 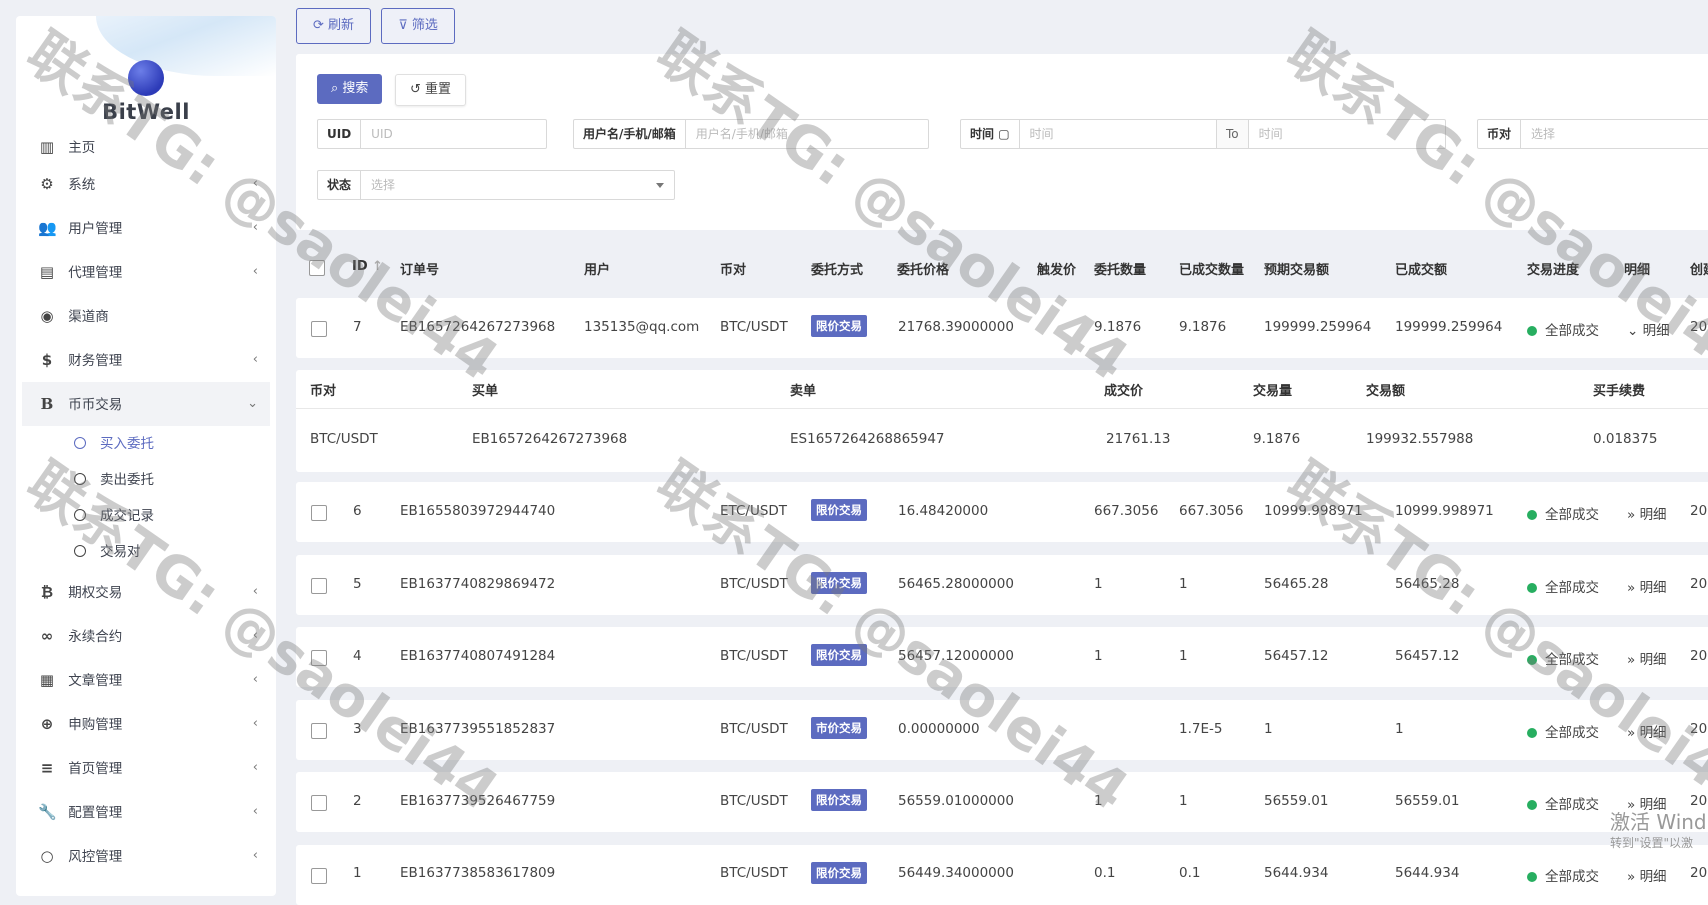 I want to click on sidebar-item-system: ⚙ 系统 ‹, so click(x=146, y=184).